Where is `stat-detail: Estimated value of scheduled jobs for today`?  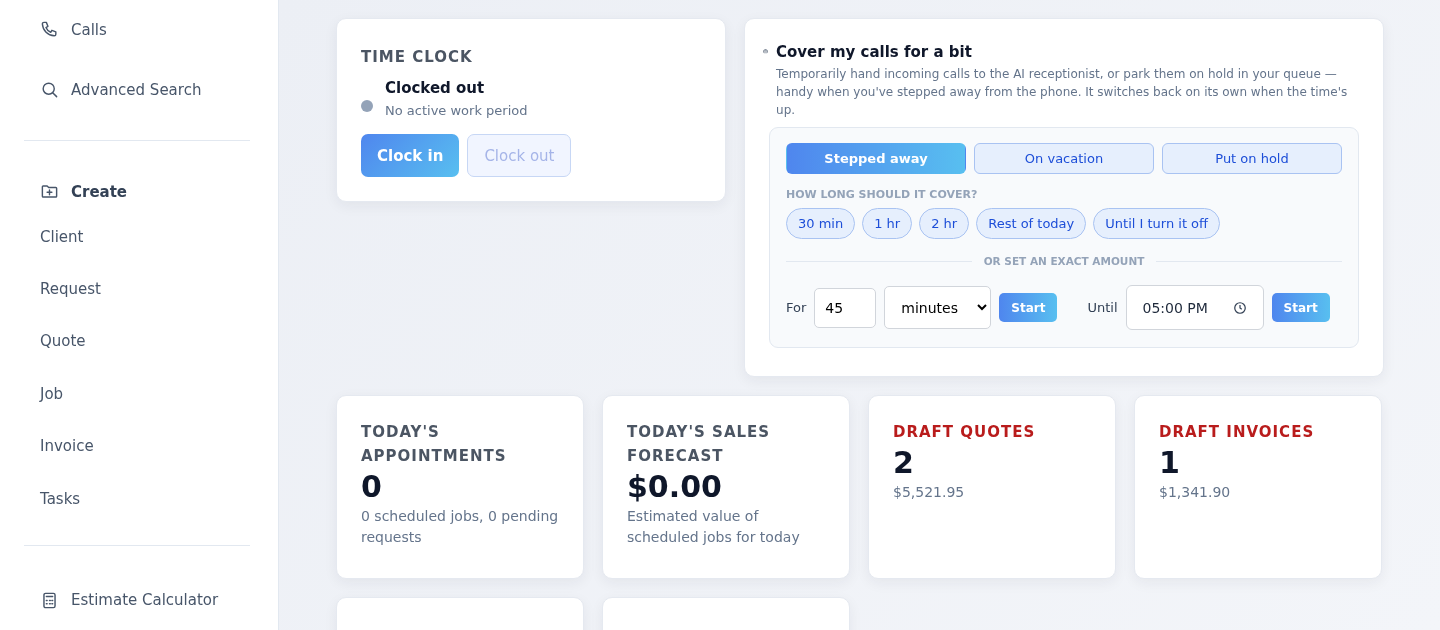
stat-detail: Estimated value of scheduled jobs for today is located at coordinates (714, 527).